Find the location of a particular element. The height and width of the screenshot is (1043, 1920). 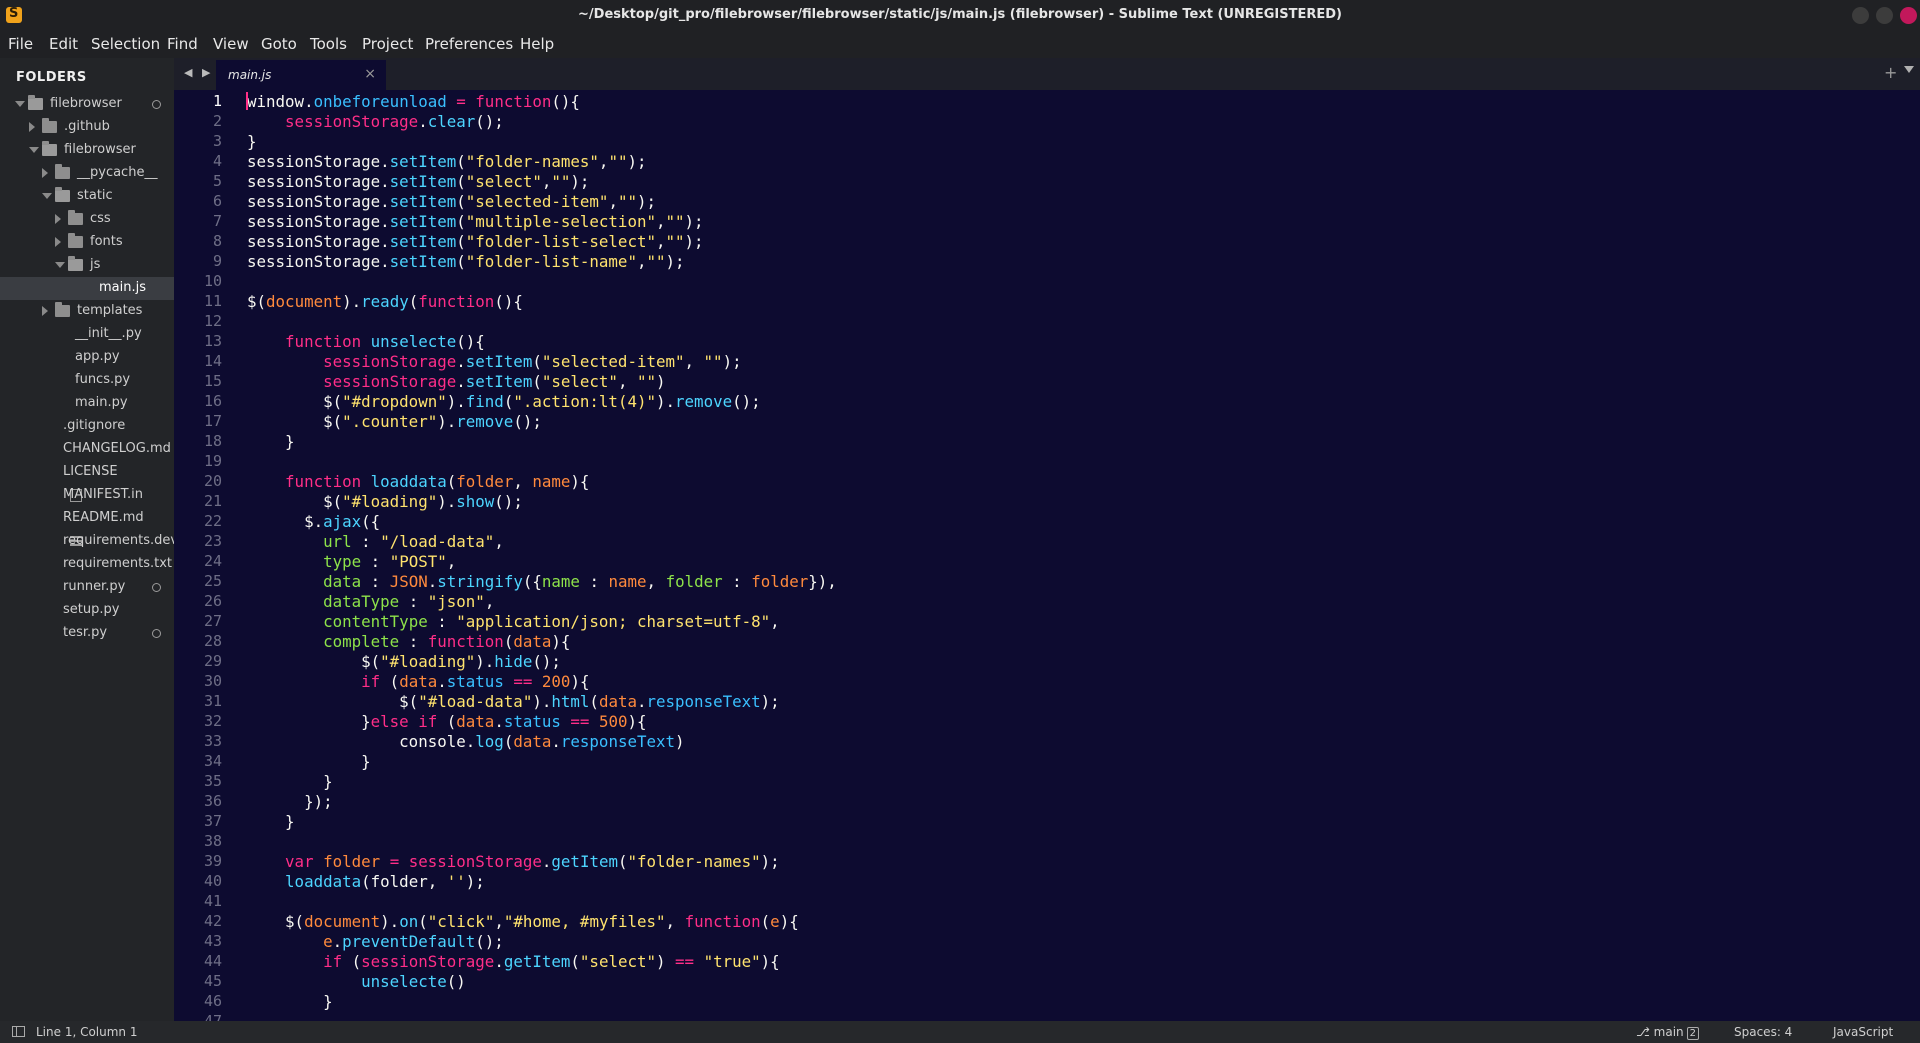

menu-edit: Edit is located at coordinates (63, 44).